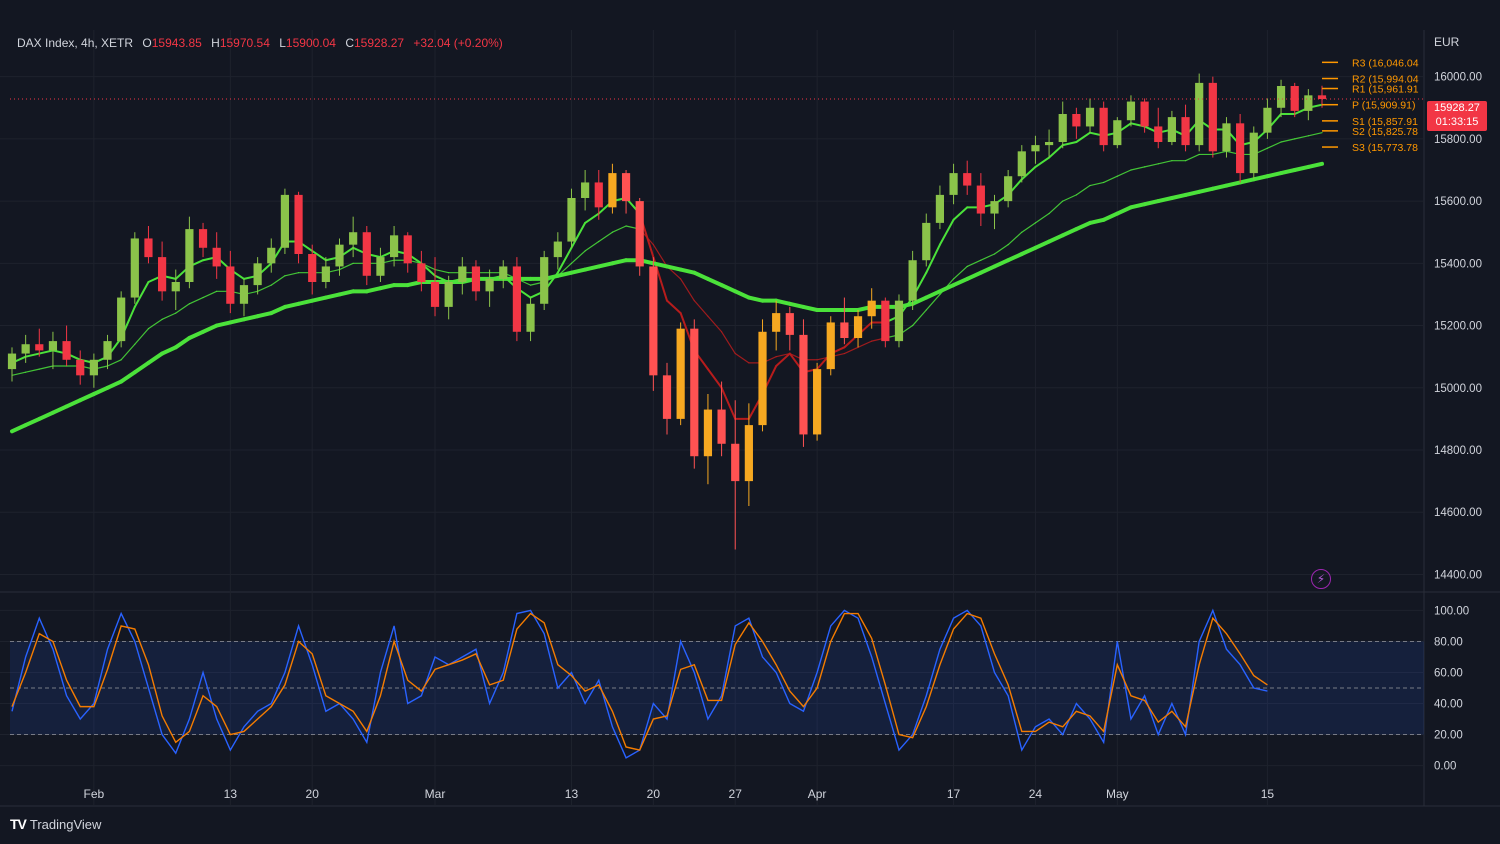  Describe the element at coordinates (379, 43) in the screenshot. I see `close-value: 15928.27` at that location.